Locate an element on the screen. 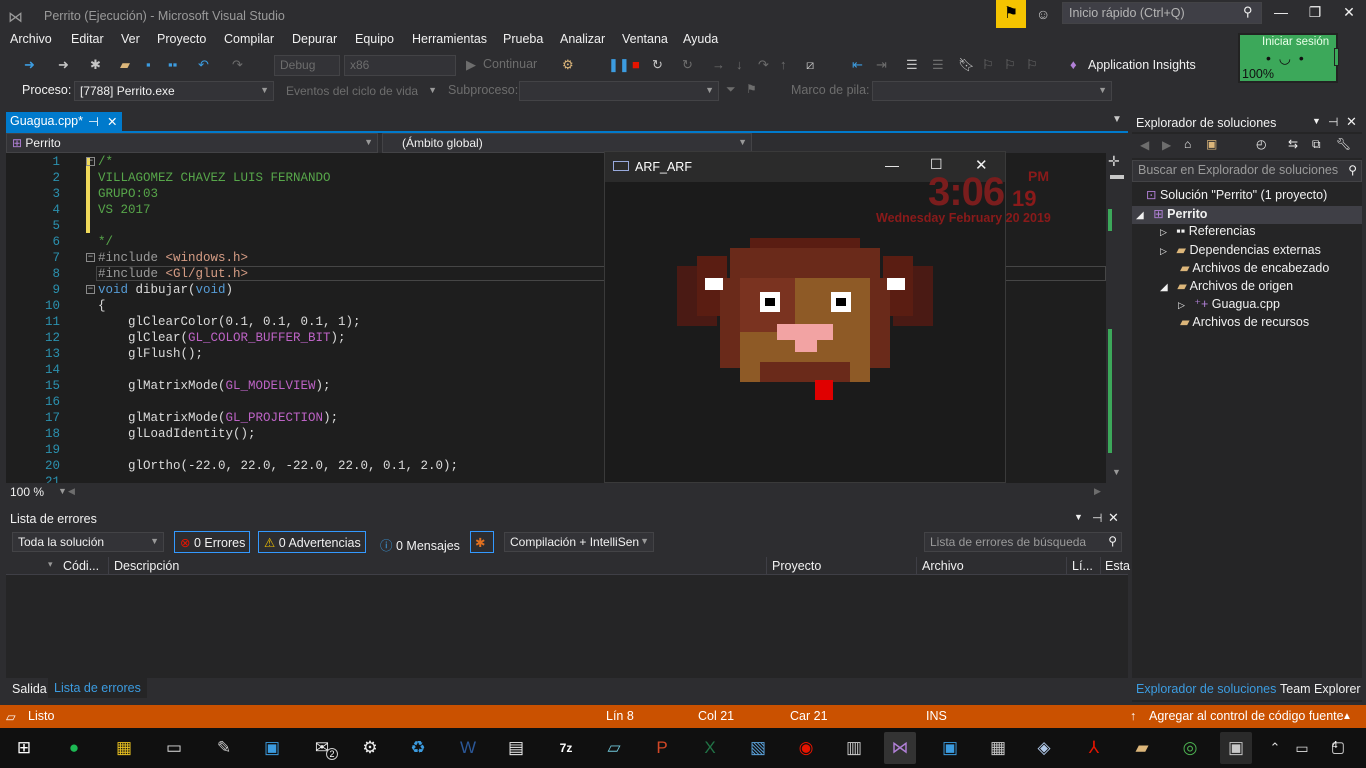  redo-icon: ↷ is located at coordinates (237, 65).